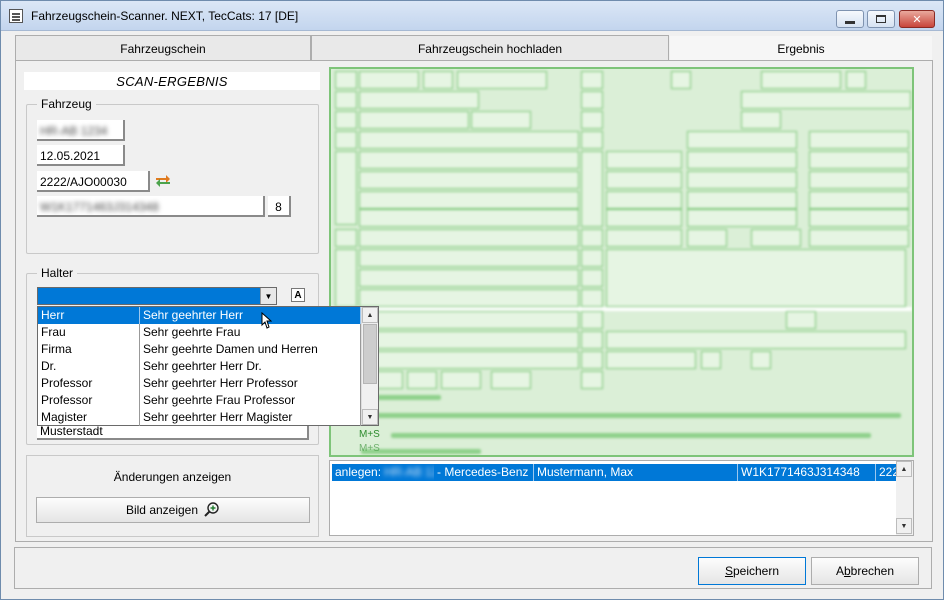  Describe the element at coordinates (199, 366) in the screenshot. I see `salutation-option: Dr. Sehr geehrter Herr Dr.` at that location.